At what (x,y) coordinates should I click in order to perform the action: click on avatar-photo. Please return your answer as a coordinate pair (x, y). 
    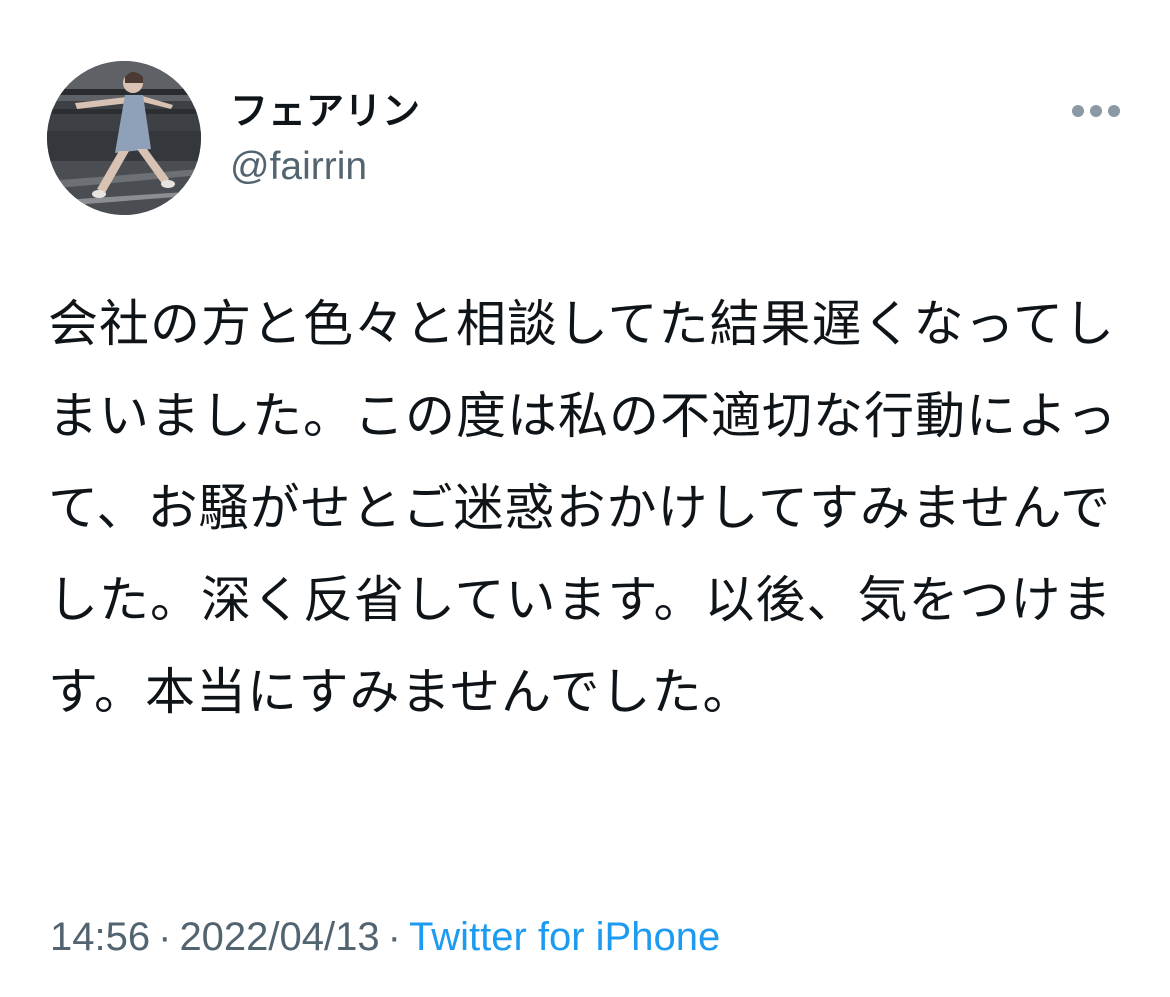
    Looking at the image, I should click on (124, 138).